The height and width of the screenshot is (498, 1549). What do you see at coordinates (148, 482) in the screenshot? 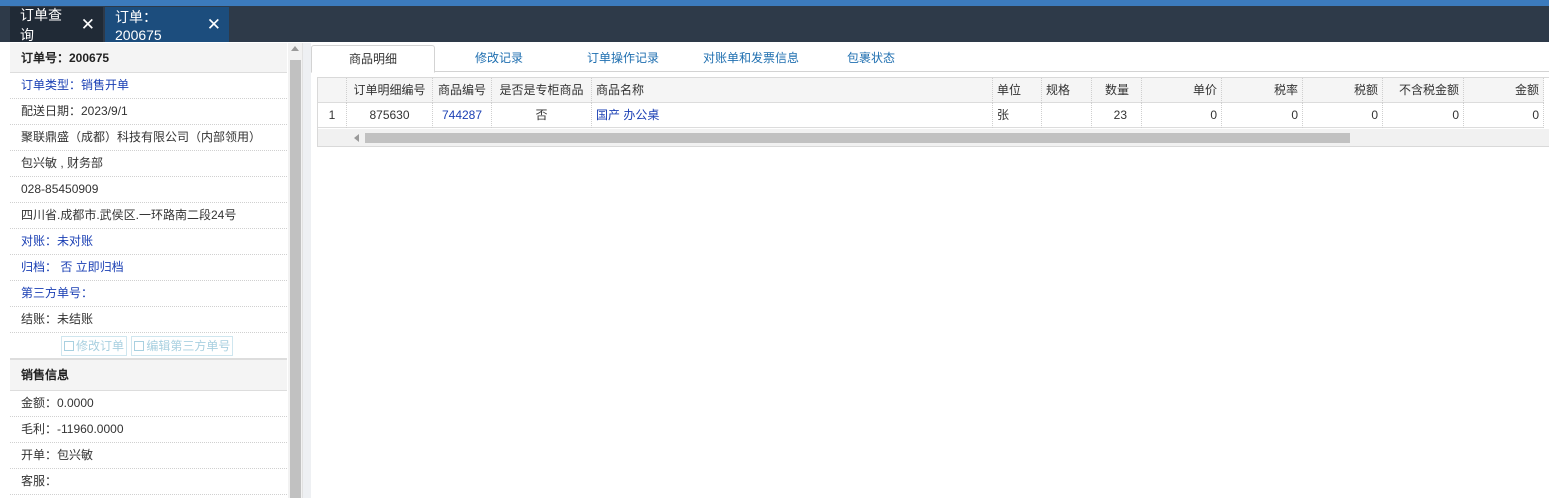
I see `customer-service: 客服：` at bounding box center [148, 482].